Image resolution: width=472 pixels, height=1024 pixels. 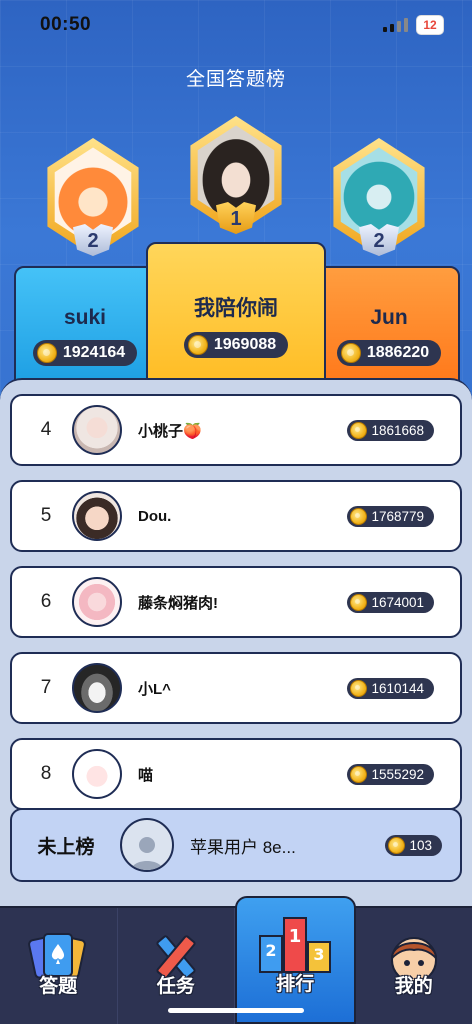 What do you see at coordinates (414, 966) in the screenshot?
I see `tab-profile: 我的` at bounding box center [414, 966].